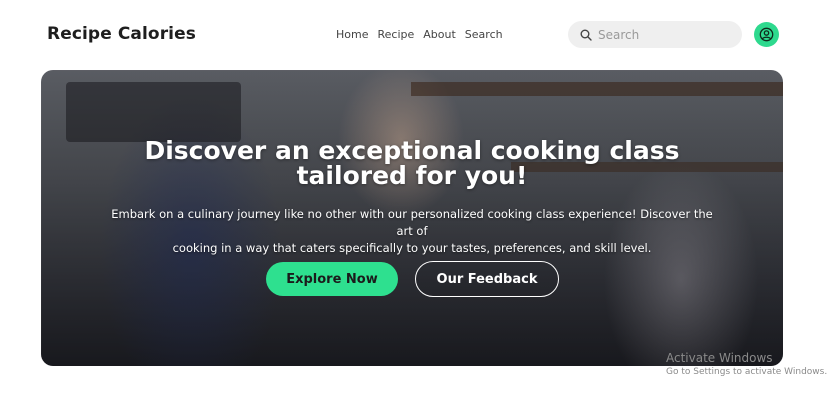 The height and width of the screenshot is (396, 828). I want to click on user-circle-icon, so click(766, 34).